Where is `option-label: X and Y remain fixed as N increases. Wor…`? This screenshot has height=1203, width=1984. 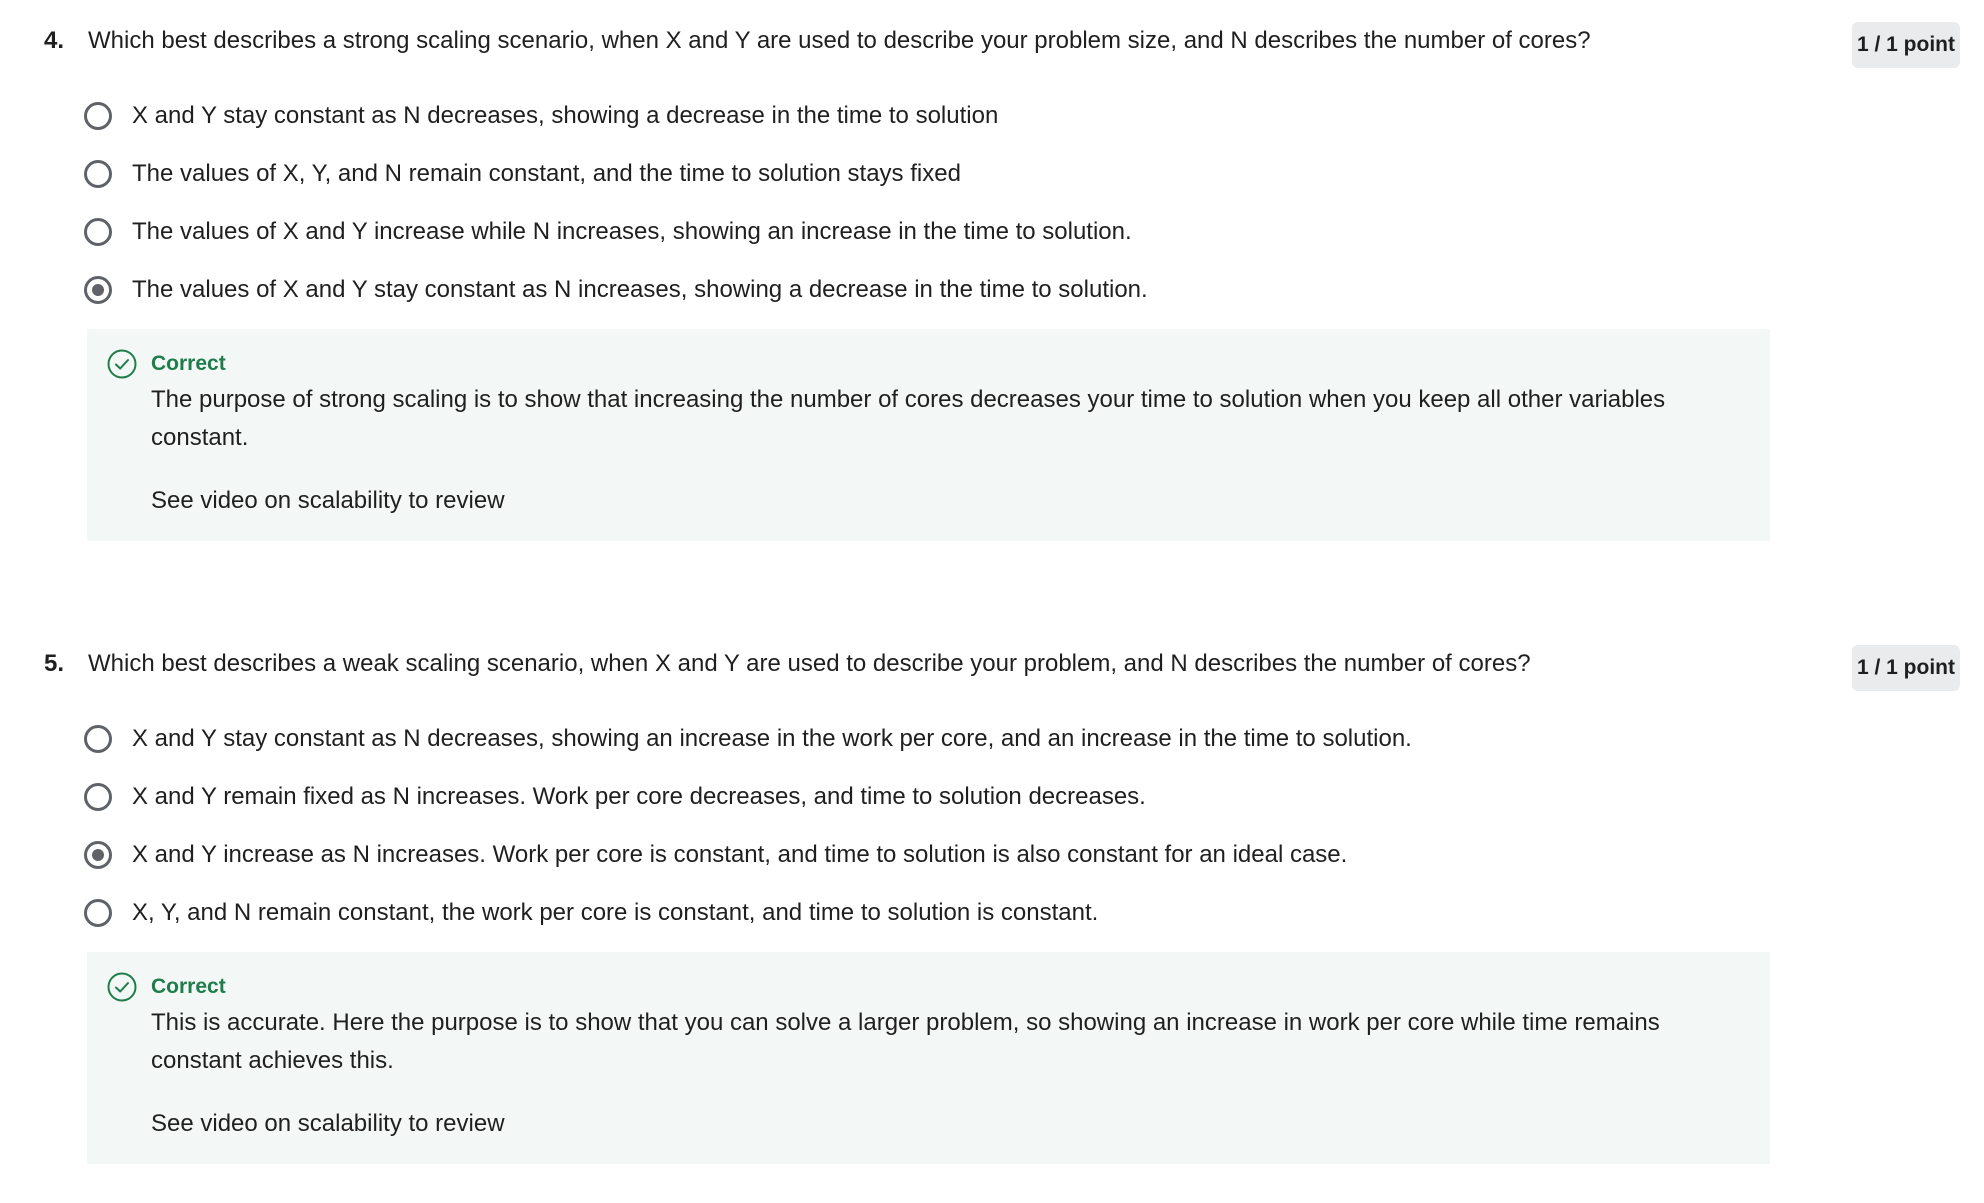
option-label: X and Y remain fixed as N increases. Wor… is located at coordinates (639, 796).